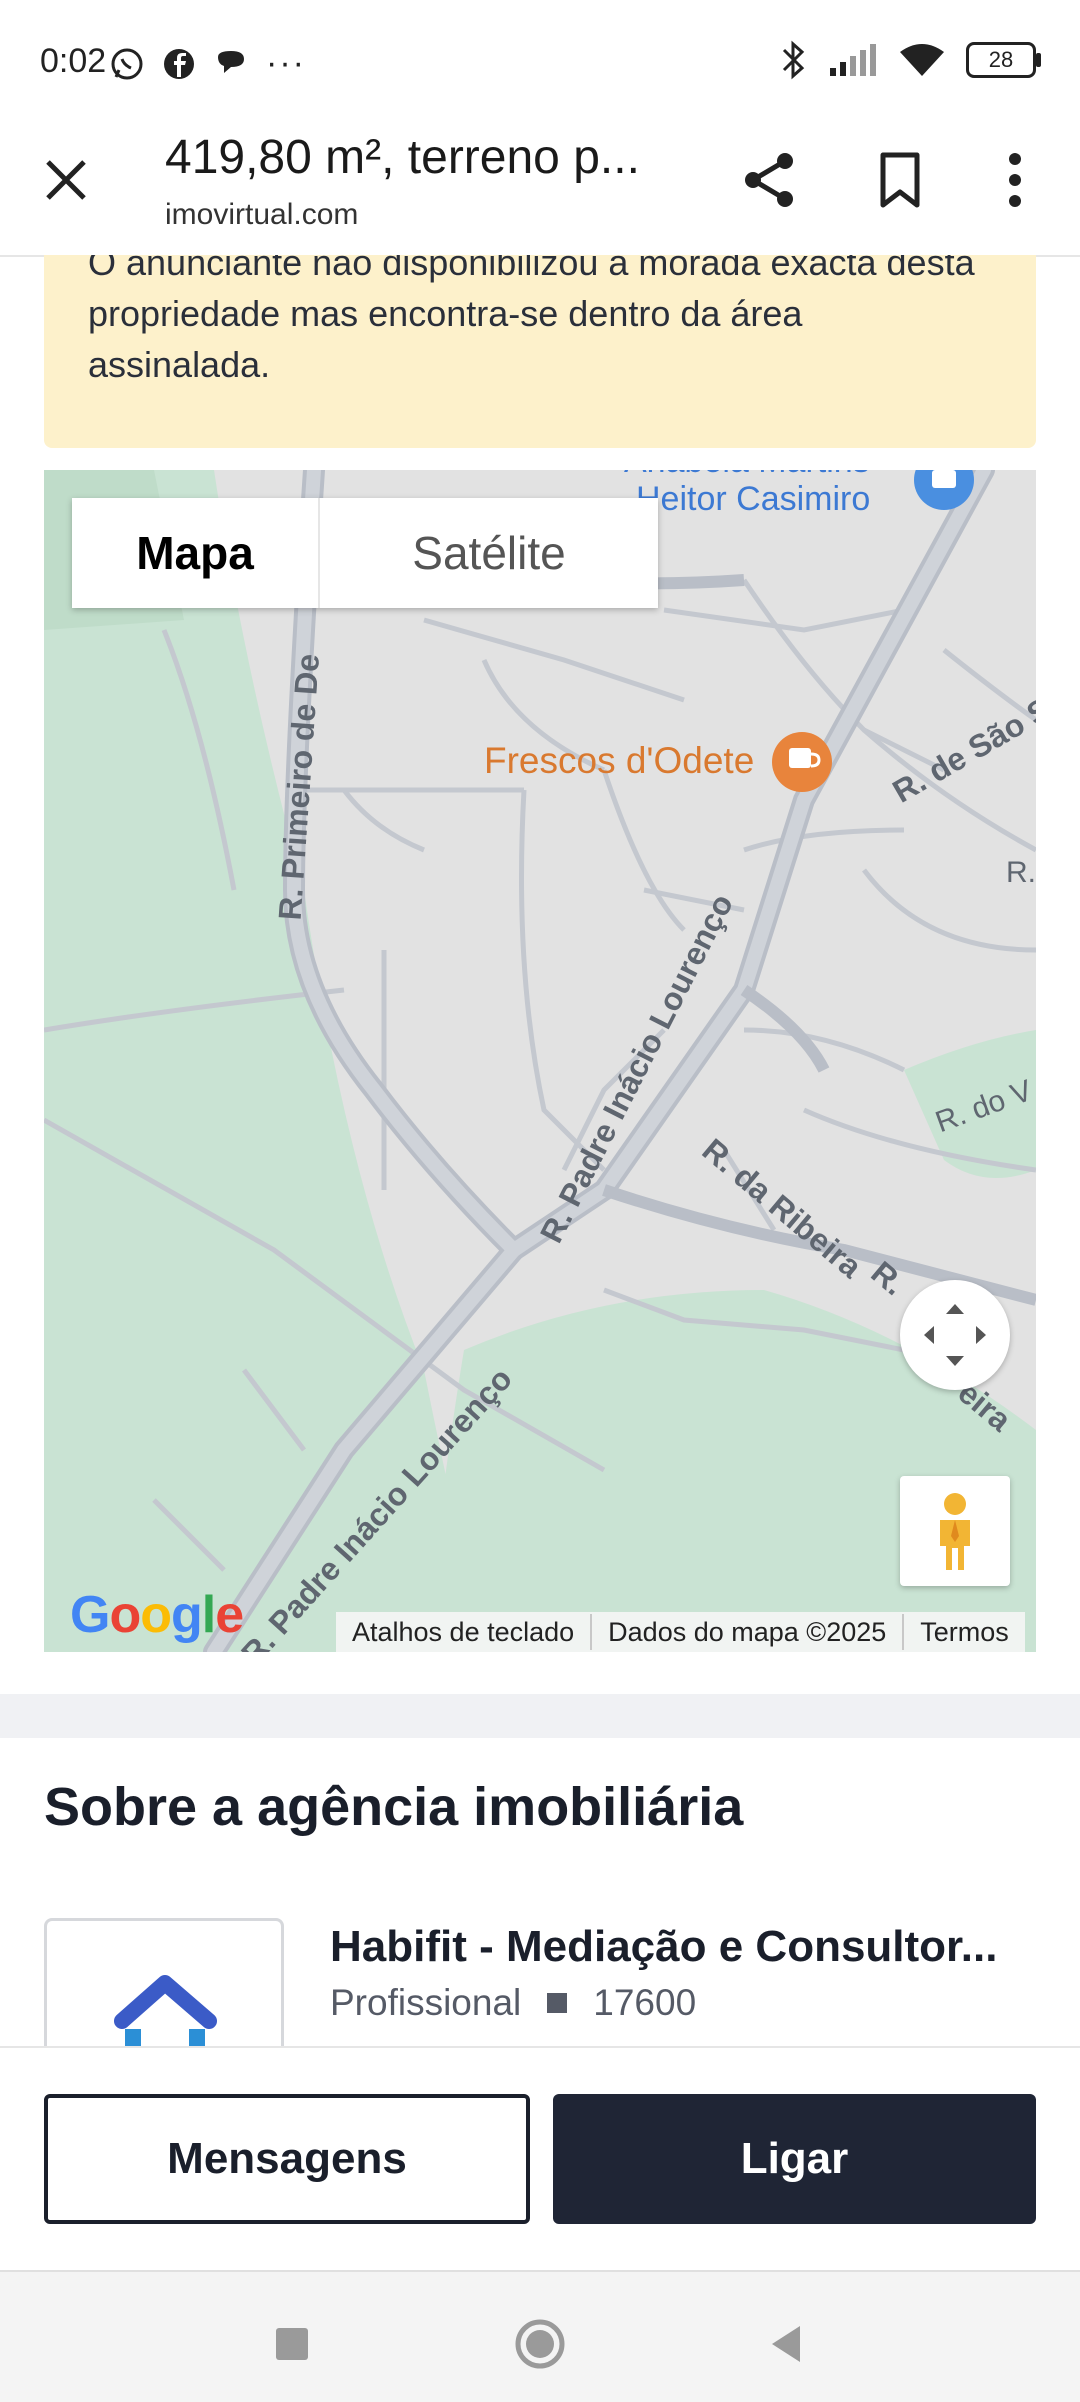  Describe the element at coordinates (262, 214) in the screenshot. I see `page-domain: imovirtual.com` at that location.